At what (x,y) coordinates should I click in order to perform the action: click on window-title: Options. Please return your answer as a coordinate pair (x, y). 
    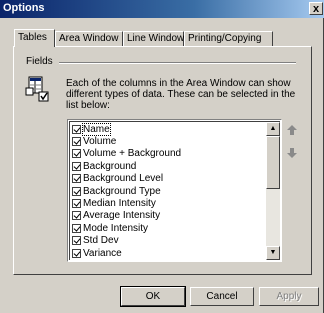
    Looking at the image, I should click on (24, 8).